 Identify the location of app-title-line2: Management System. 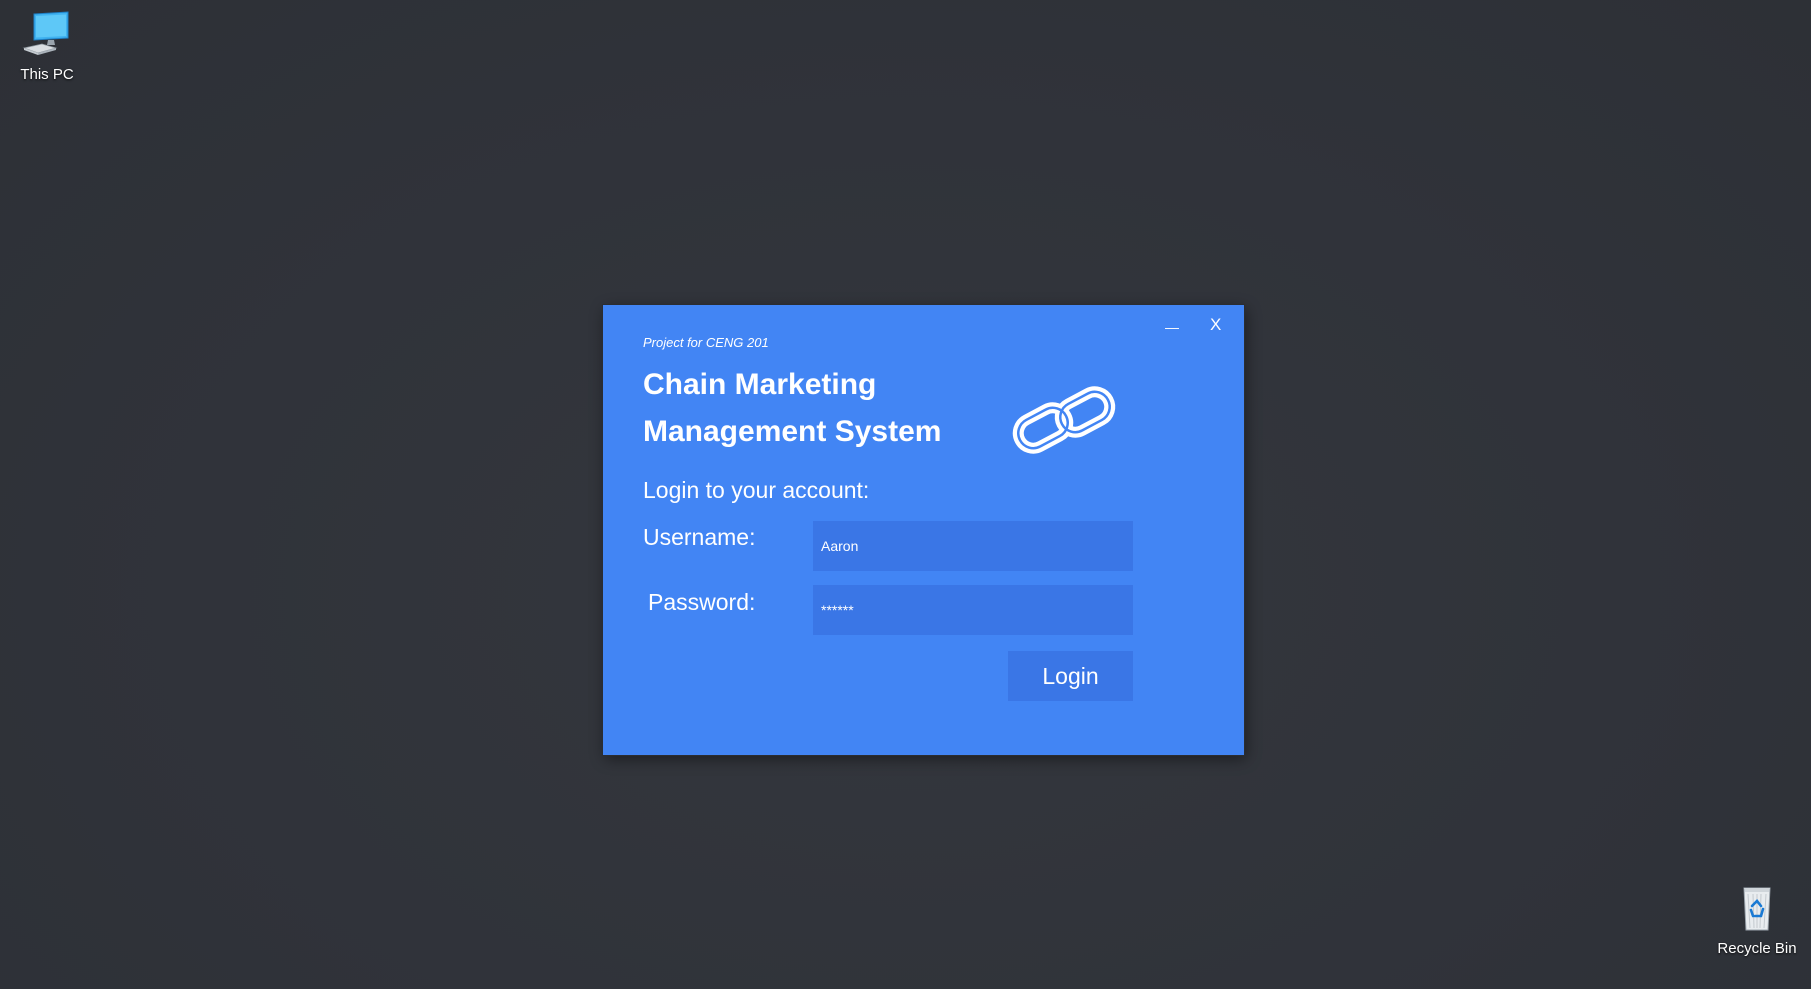
(792, 431).